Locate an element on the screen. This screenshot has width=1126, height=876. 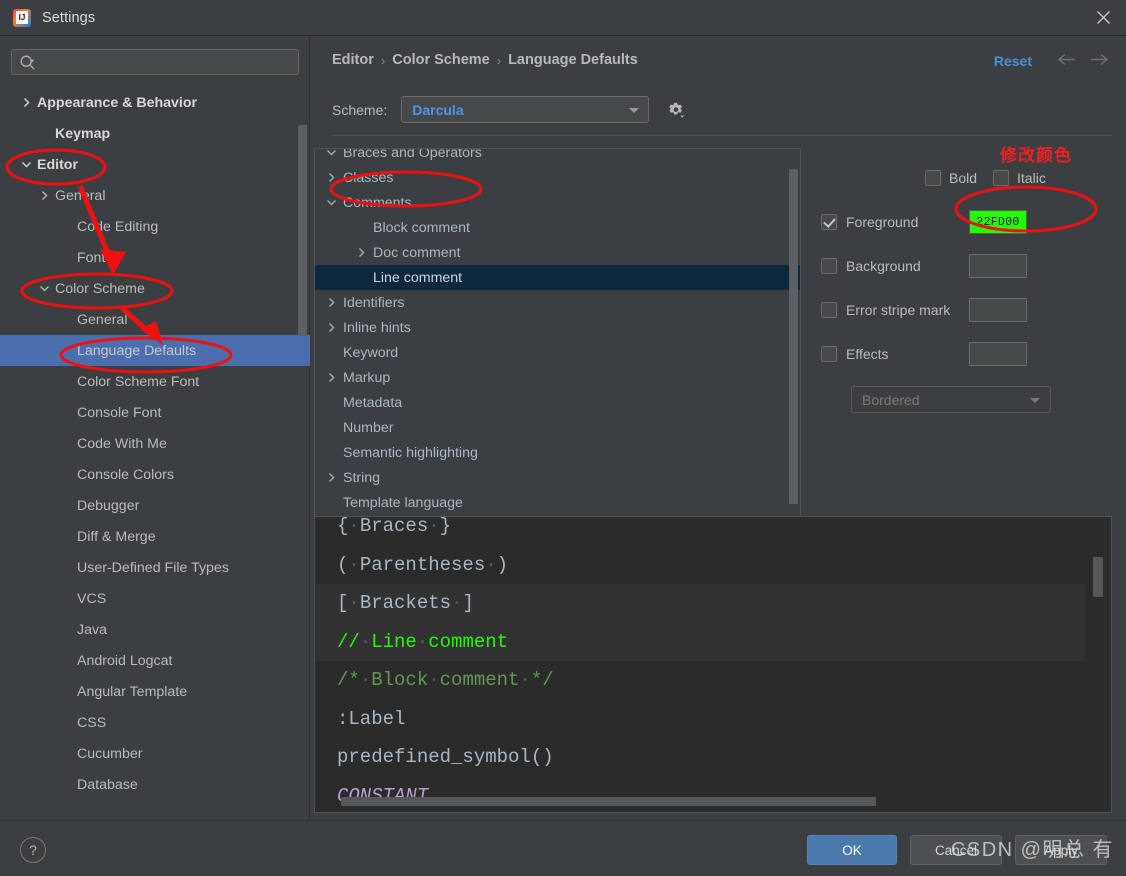
attribute-row-markup: Markup is located at coordinates (557, 377).